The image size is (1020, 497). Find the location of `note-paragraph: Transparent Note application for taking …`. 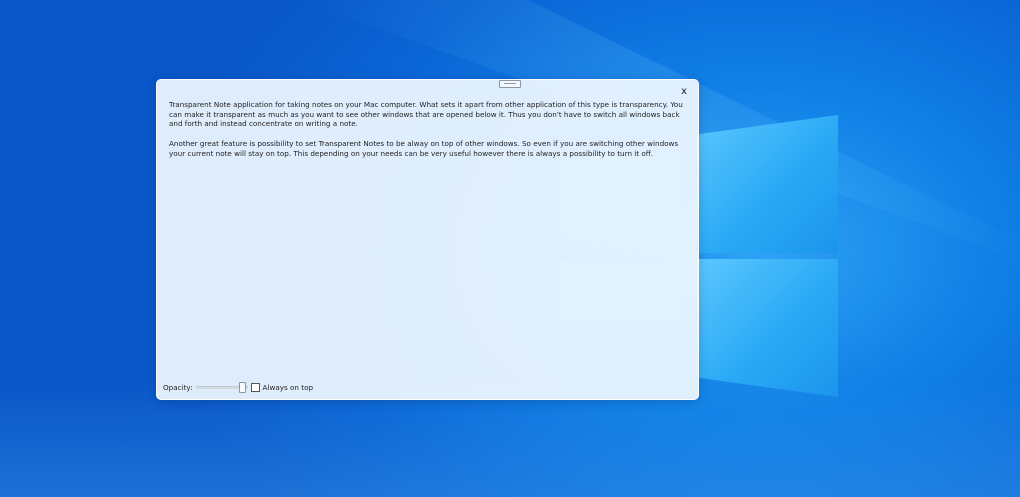

note-paragraph: Transparent Note application for taking … is located at coordinates (426, 114).